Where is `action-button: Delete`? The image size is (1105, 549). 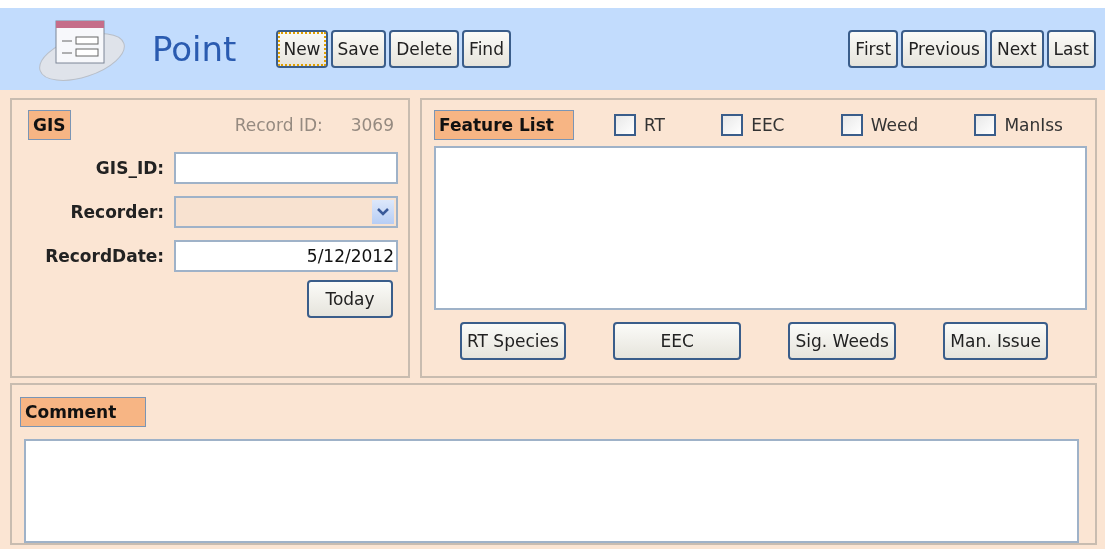
action-button: Delete is located at coordinates (424, 49).